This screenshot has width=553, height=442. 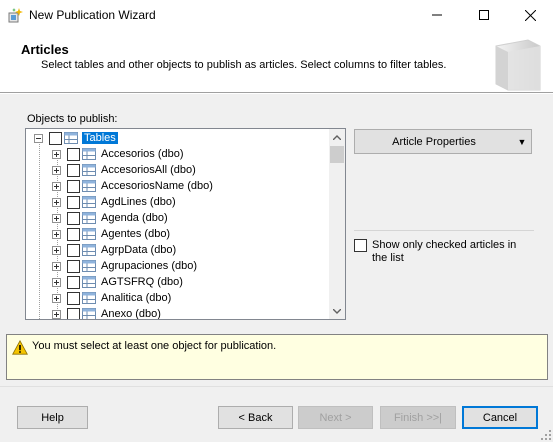 I want to click on article-properties-button: Article Properties ▼, so click(x=443, y=141).